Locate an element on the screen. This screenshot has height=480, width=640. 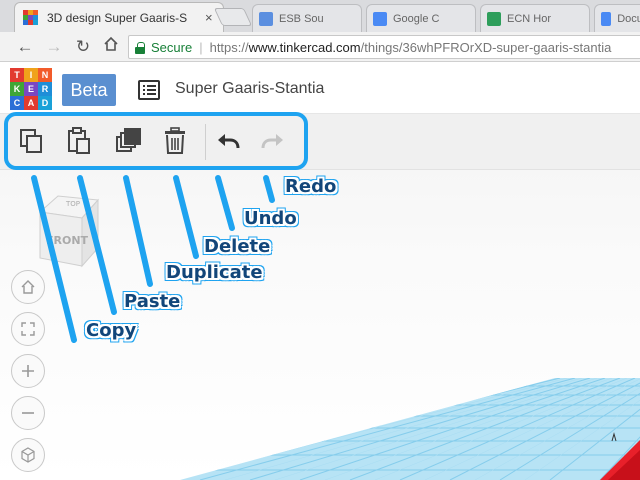
edit-toolbar is located at coordinates (156, 141).